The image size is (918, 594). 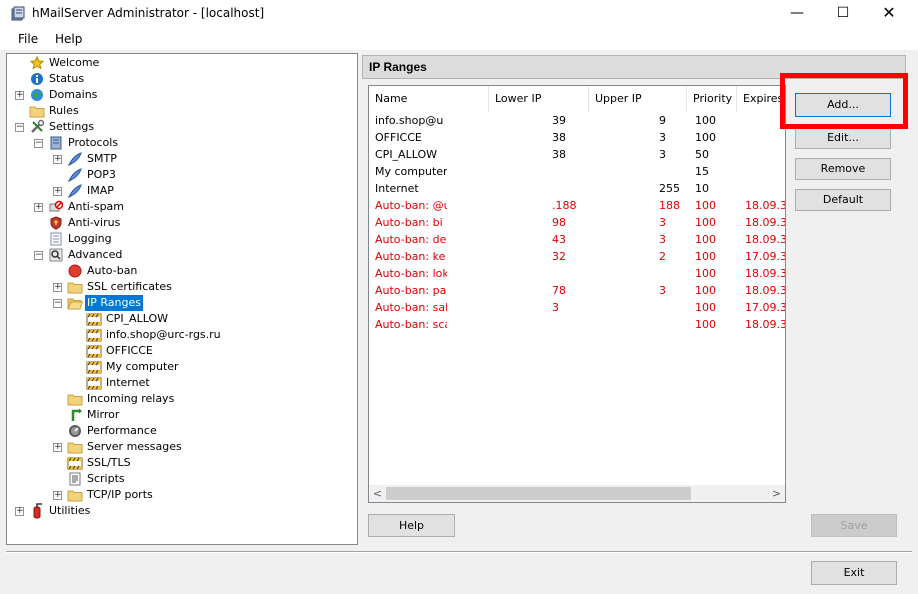 What do you see at coordinates (182, 223) in the screenshot?
I see `tree-item: Anti-virus` at bounding box center [182, 223].